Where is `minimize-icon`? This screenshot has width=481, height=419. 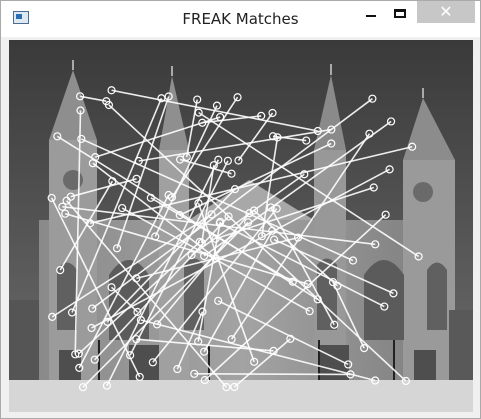 minimize-icon is located at coordinates (371, 16).